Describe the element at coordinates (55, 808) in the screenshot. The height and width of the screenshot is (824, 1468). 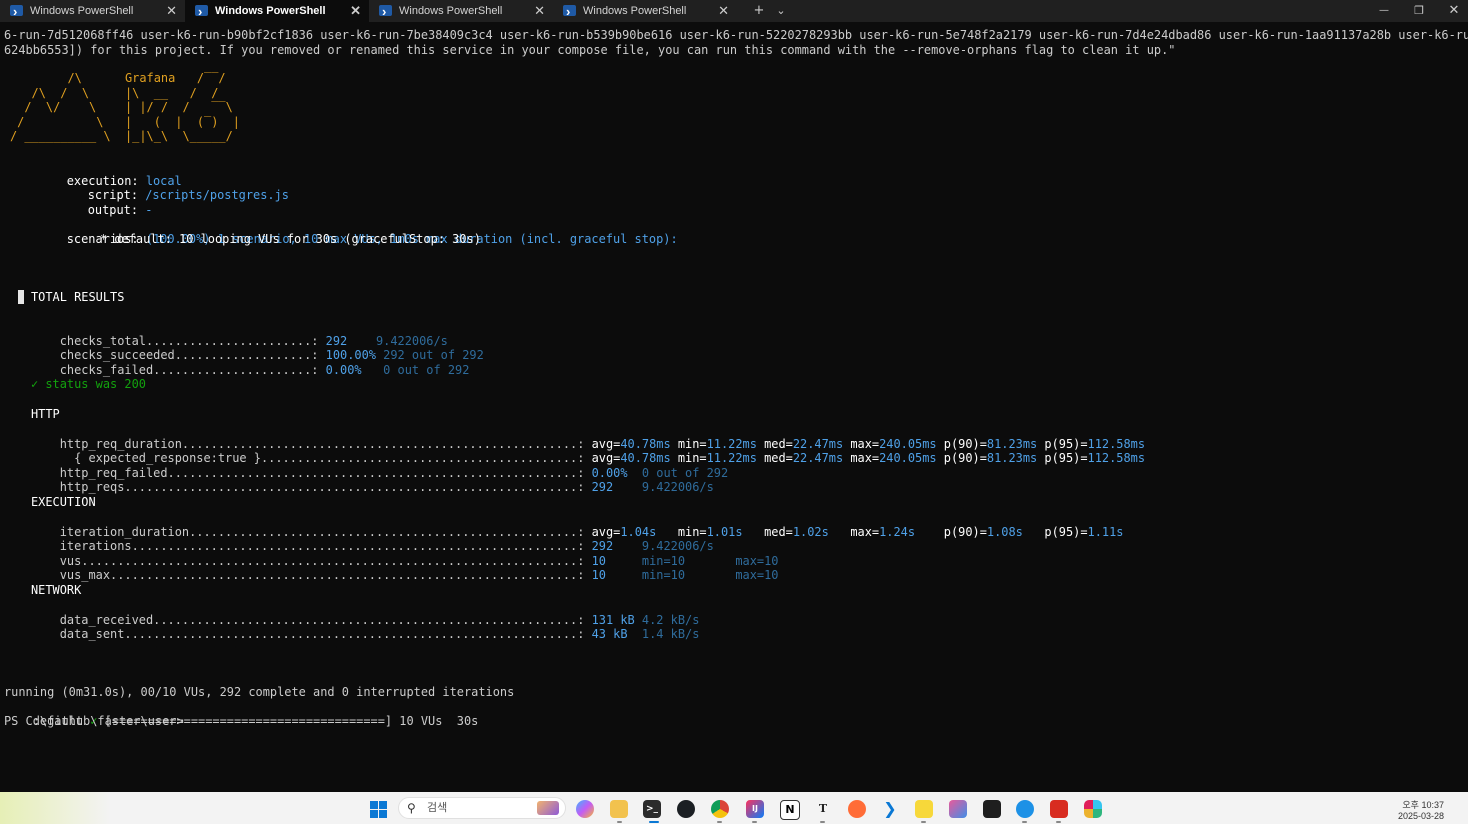
I see `widgets-glow` at that location.